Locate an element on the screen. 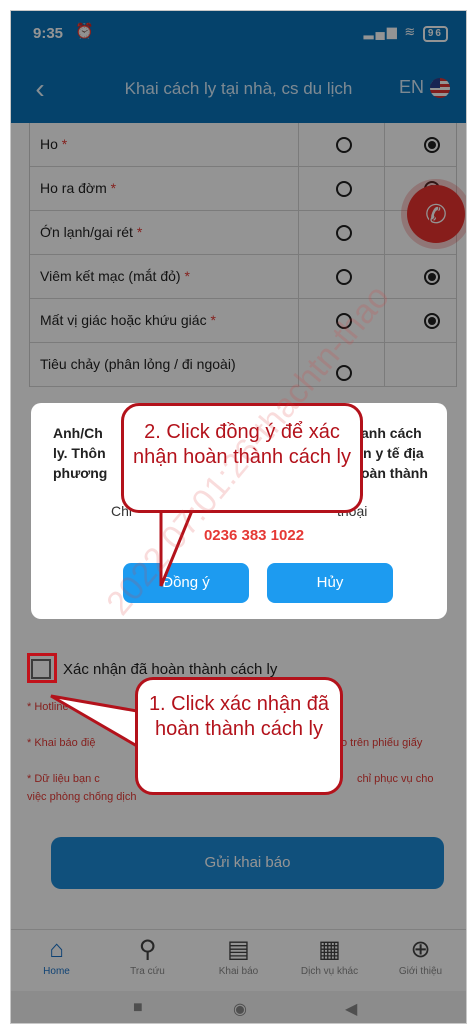 This screenshot has width=475, height=1032. dialog-text: Anh/Ch is located at coordinates (78, 433).